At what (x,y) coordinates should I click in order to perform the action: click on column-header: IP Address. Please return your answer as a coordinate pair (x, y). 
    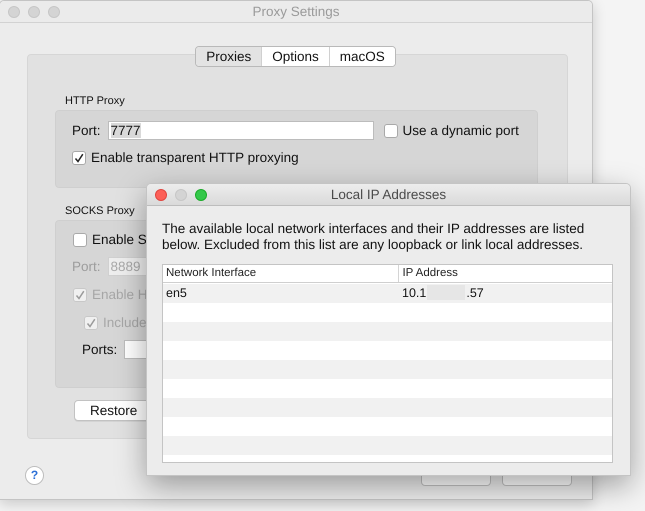
    Looking at the image, I should click on (505, 273).